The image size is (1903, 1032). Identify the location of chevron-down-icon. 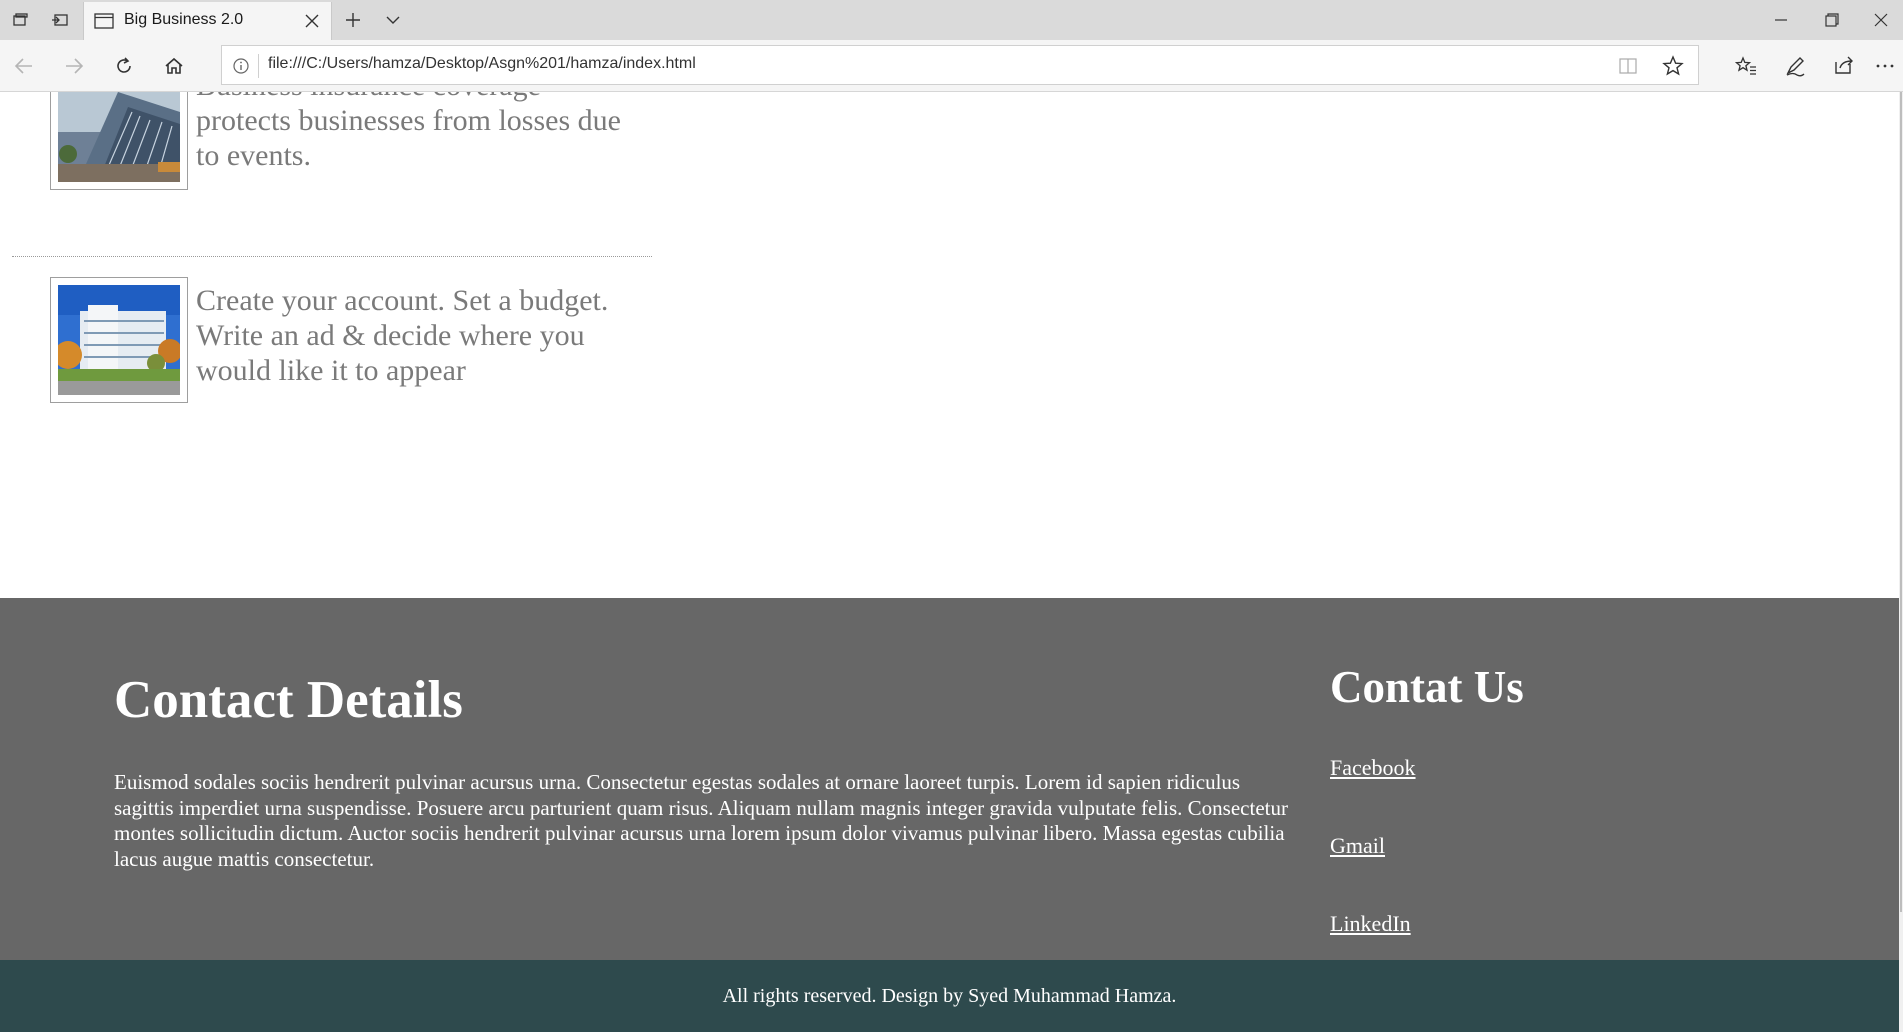
(393, 20).